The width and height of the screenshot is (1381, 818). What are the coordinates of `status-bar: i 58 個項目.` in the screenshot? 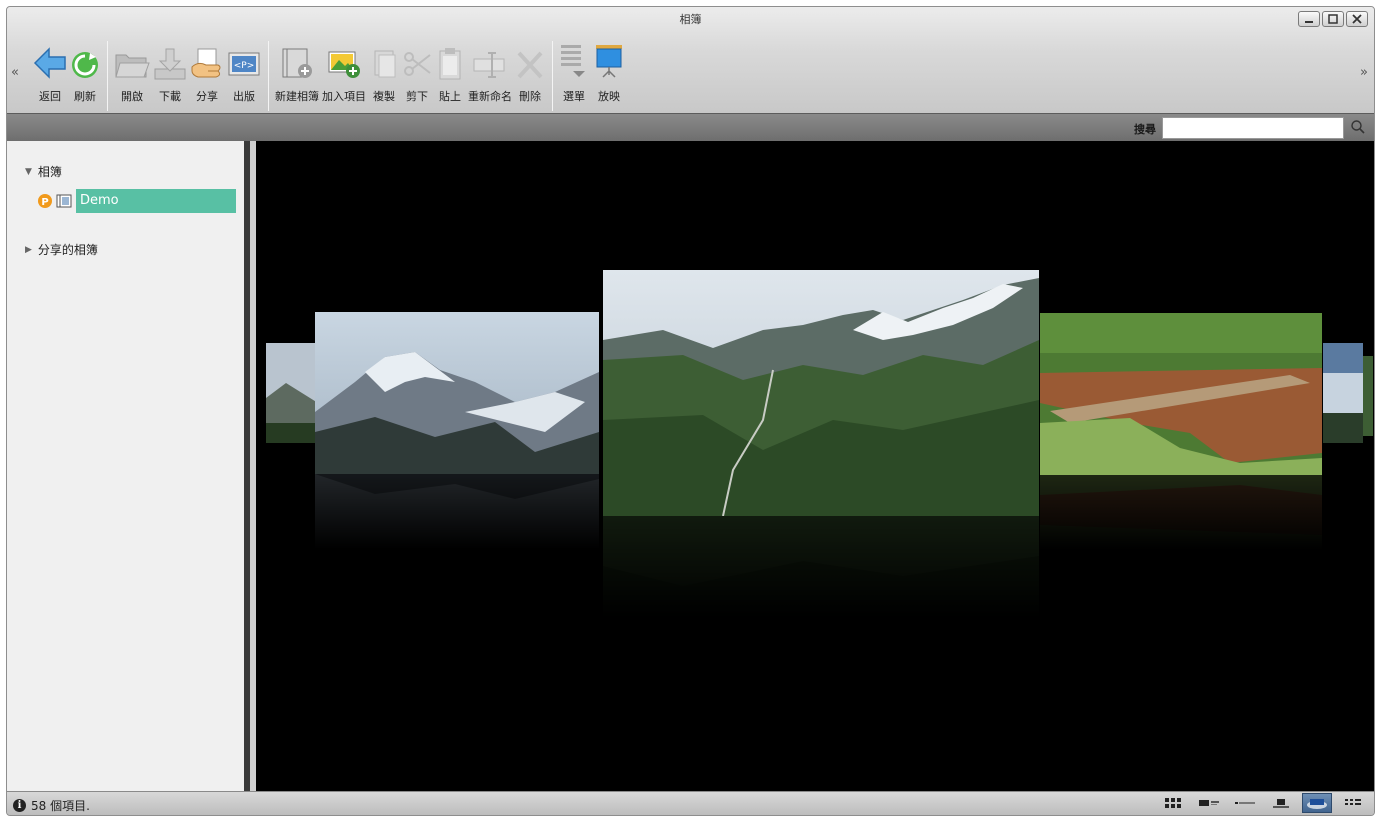 It's located at (690, 803).